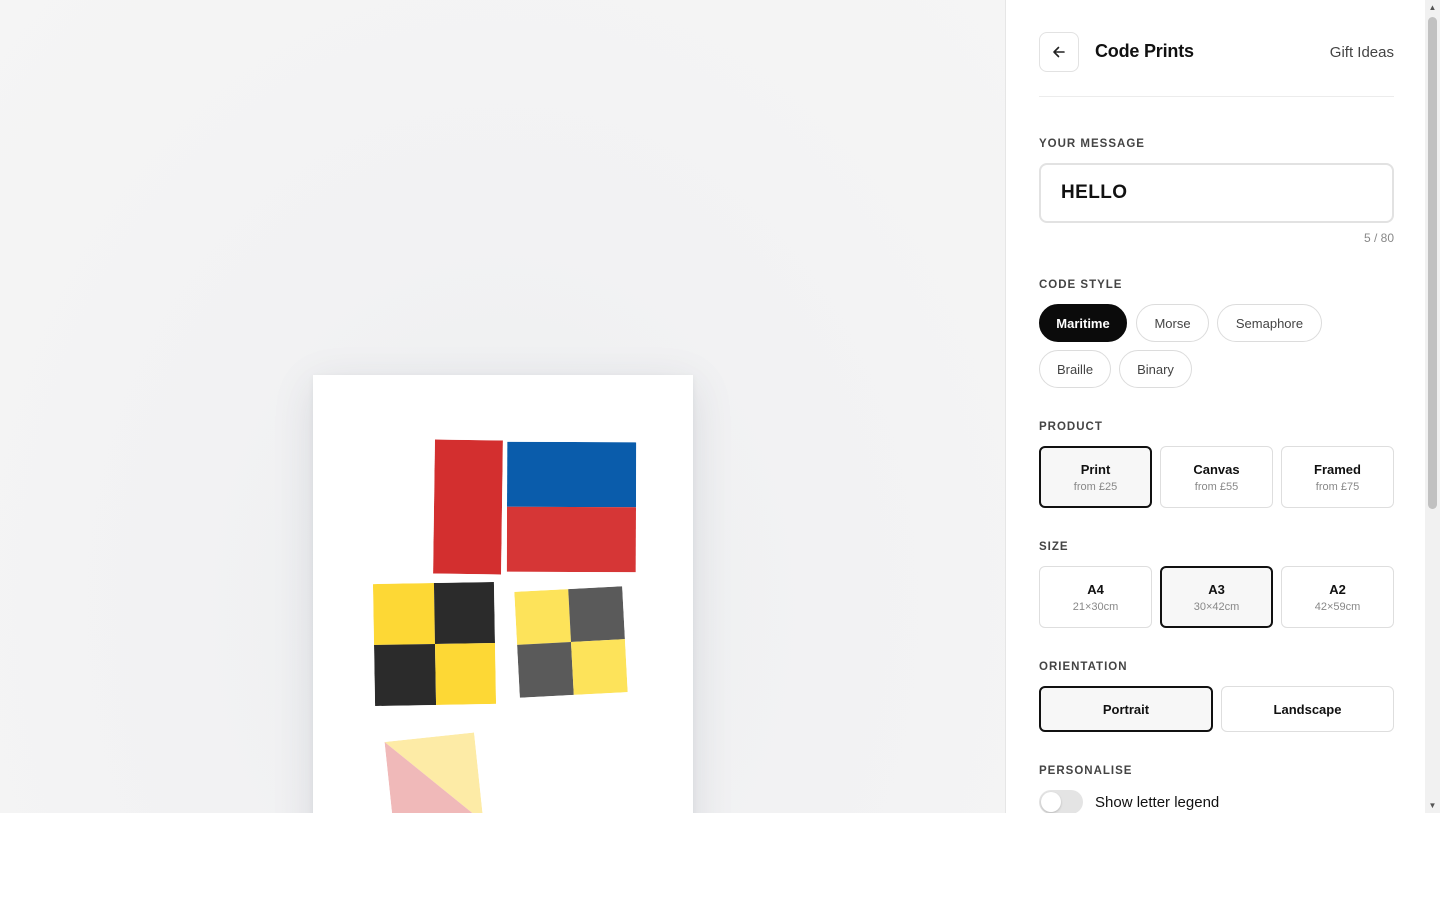  I want to click on size-a3-dims: 30×42cm, so click(1216, 606).